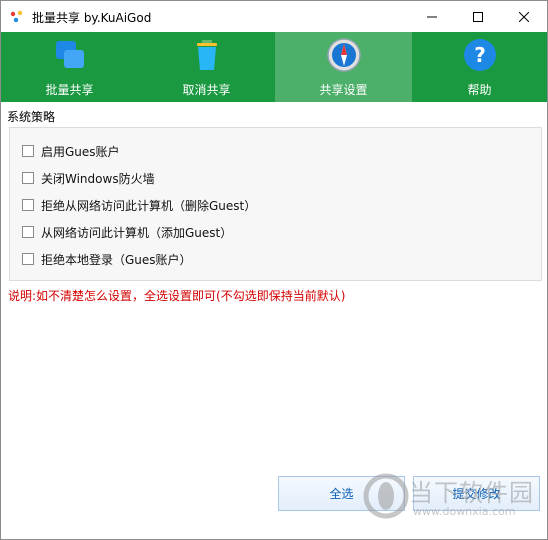  I want to click on option-label: 从网络访问此计算机（添加Guest）, so click(137, 232).